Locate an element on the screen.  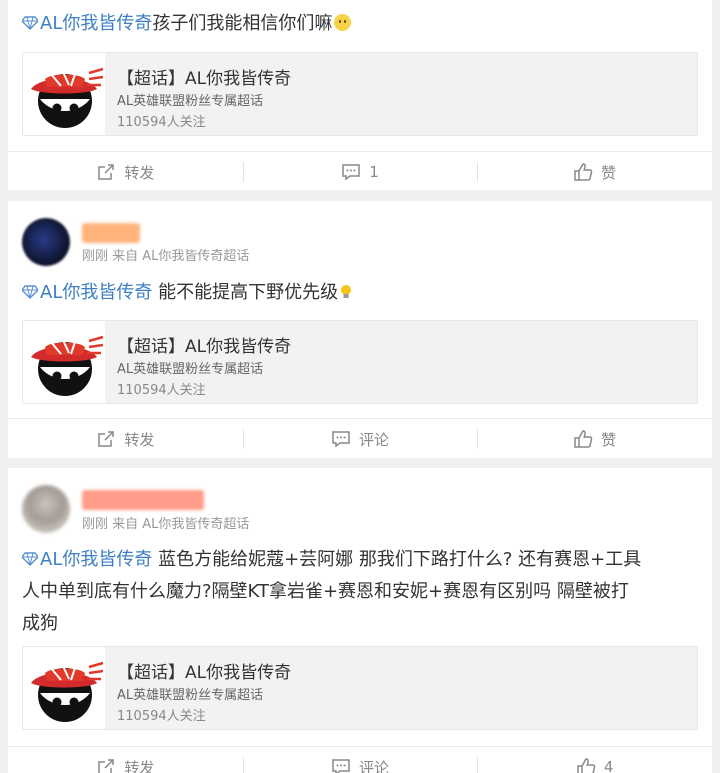
comment-count: 1 is located at coordinates (374, 172).